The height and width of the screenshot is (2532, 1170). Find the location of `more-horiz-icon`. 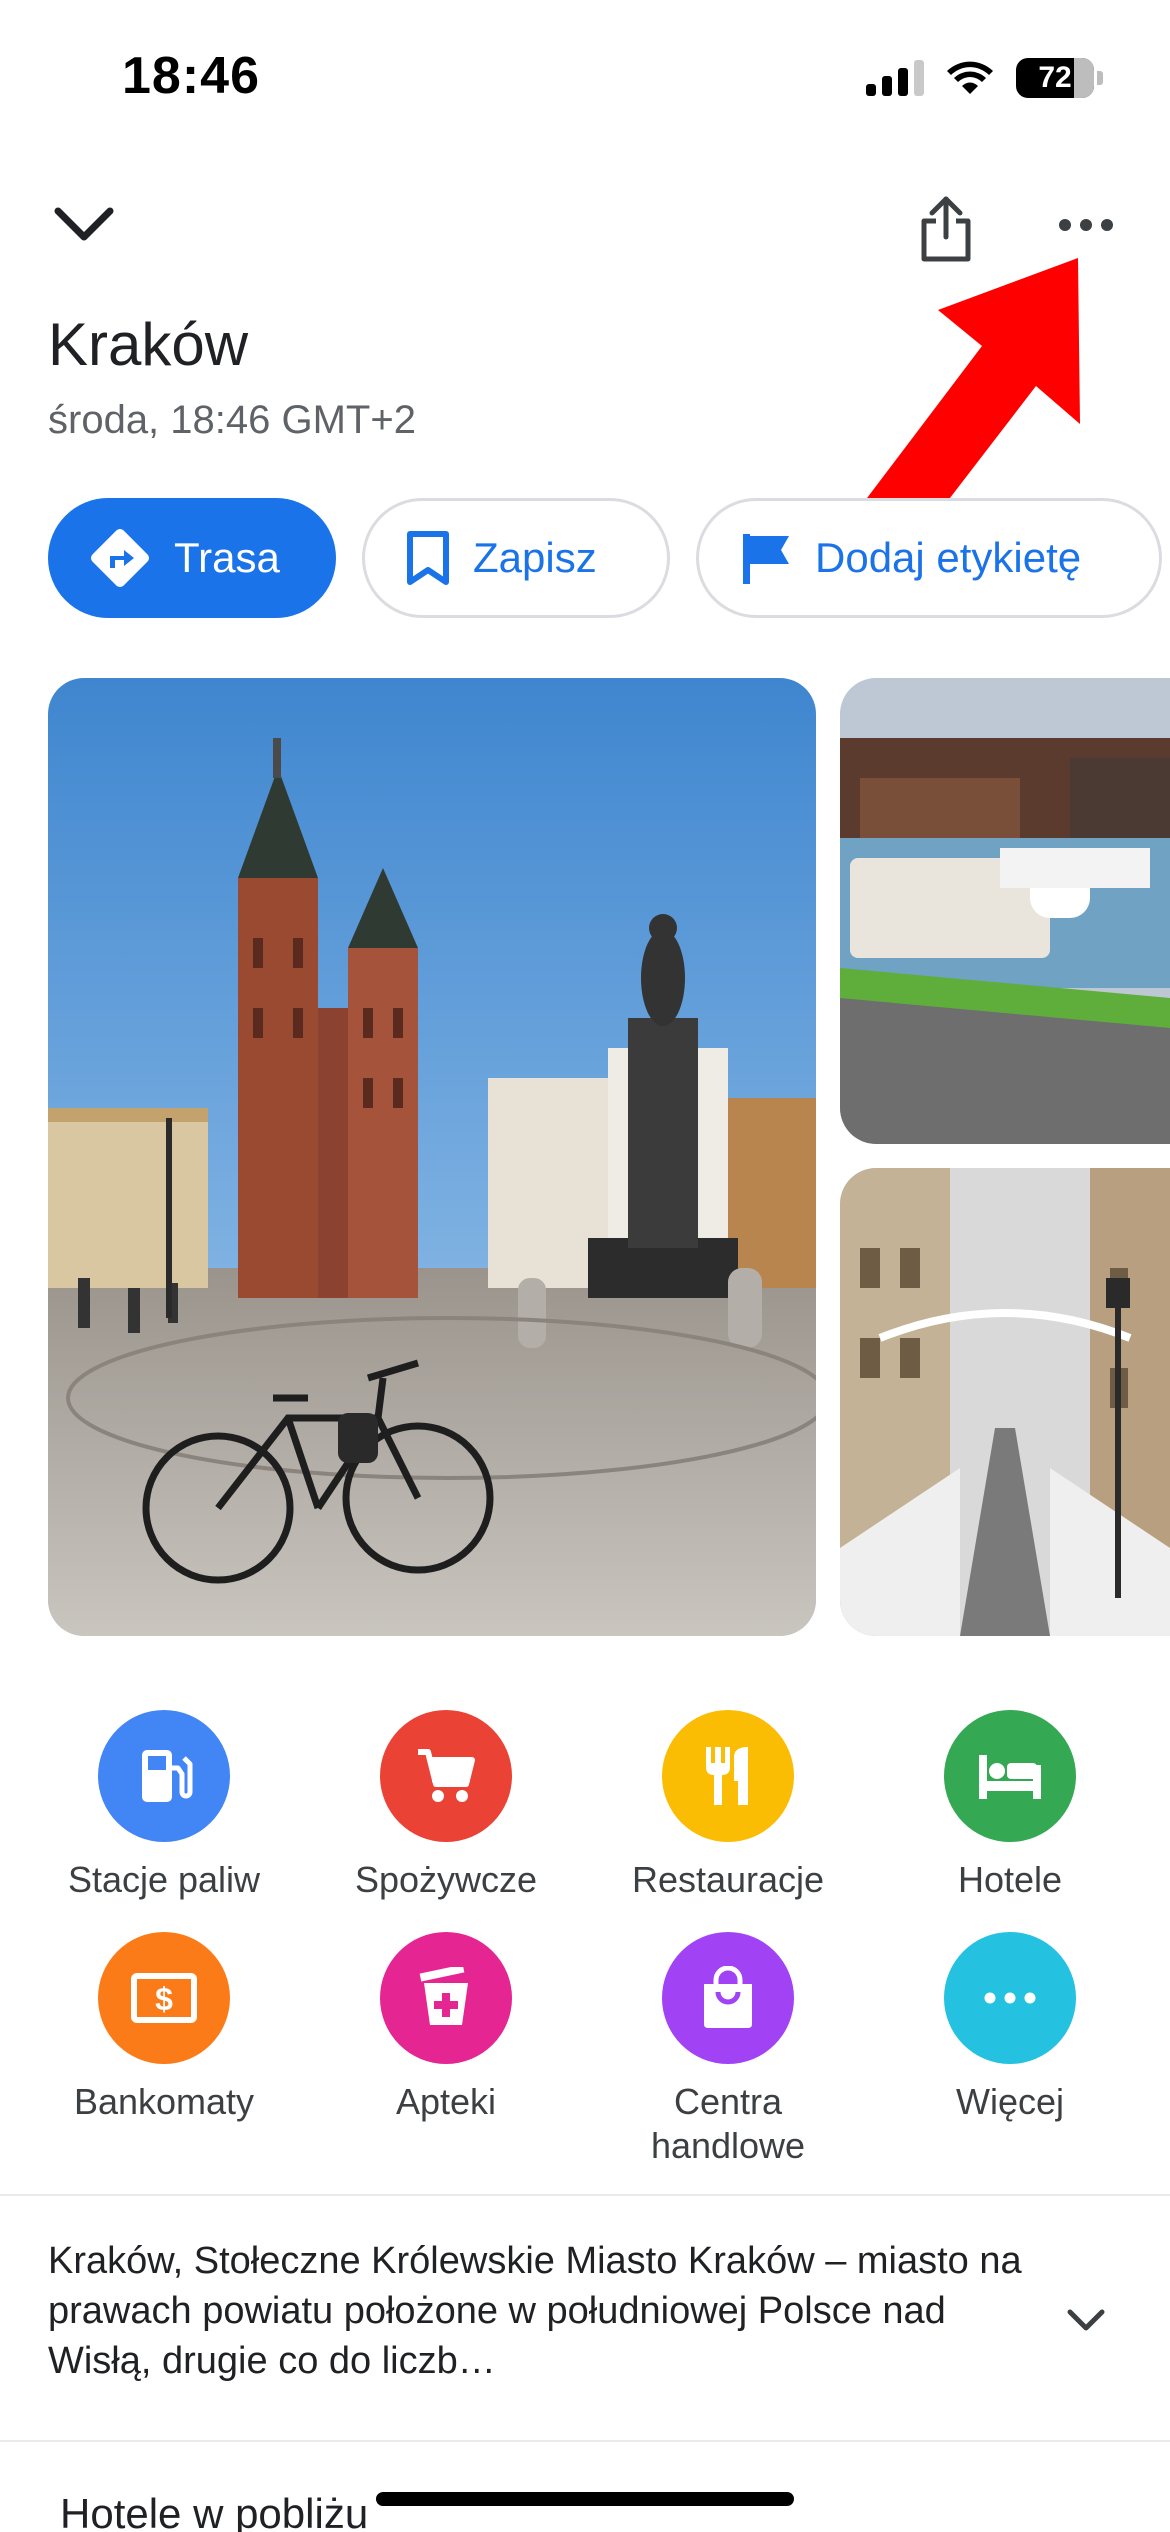

more-horiz-icon is located at coordinates (1086, 225).